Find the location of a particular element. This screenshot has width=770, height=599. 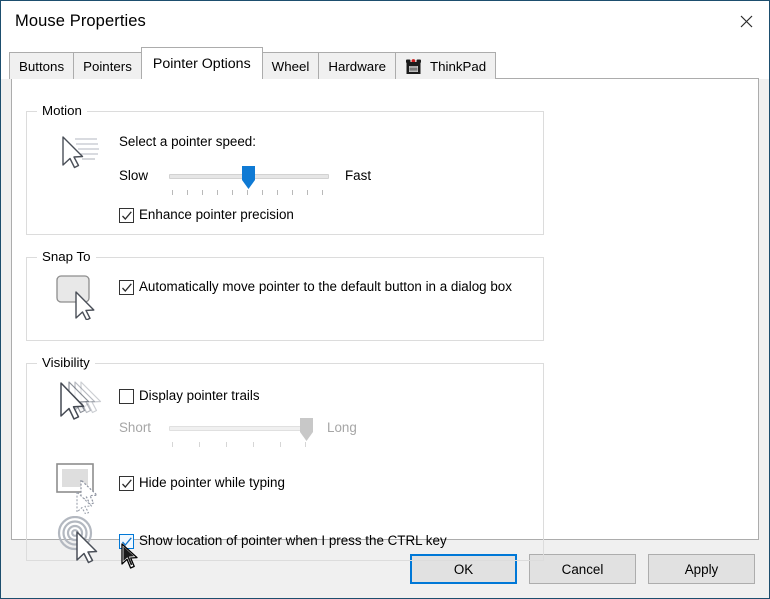

tab-thinkpad-label: ThinkPad is located at coordinates (458, 66).